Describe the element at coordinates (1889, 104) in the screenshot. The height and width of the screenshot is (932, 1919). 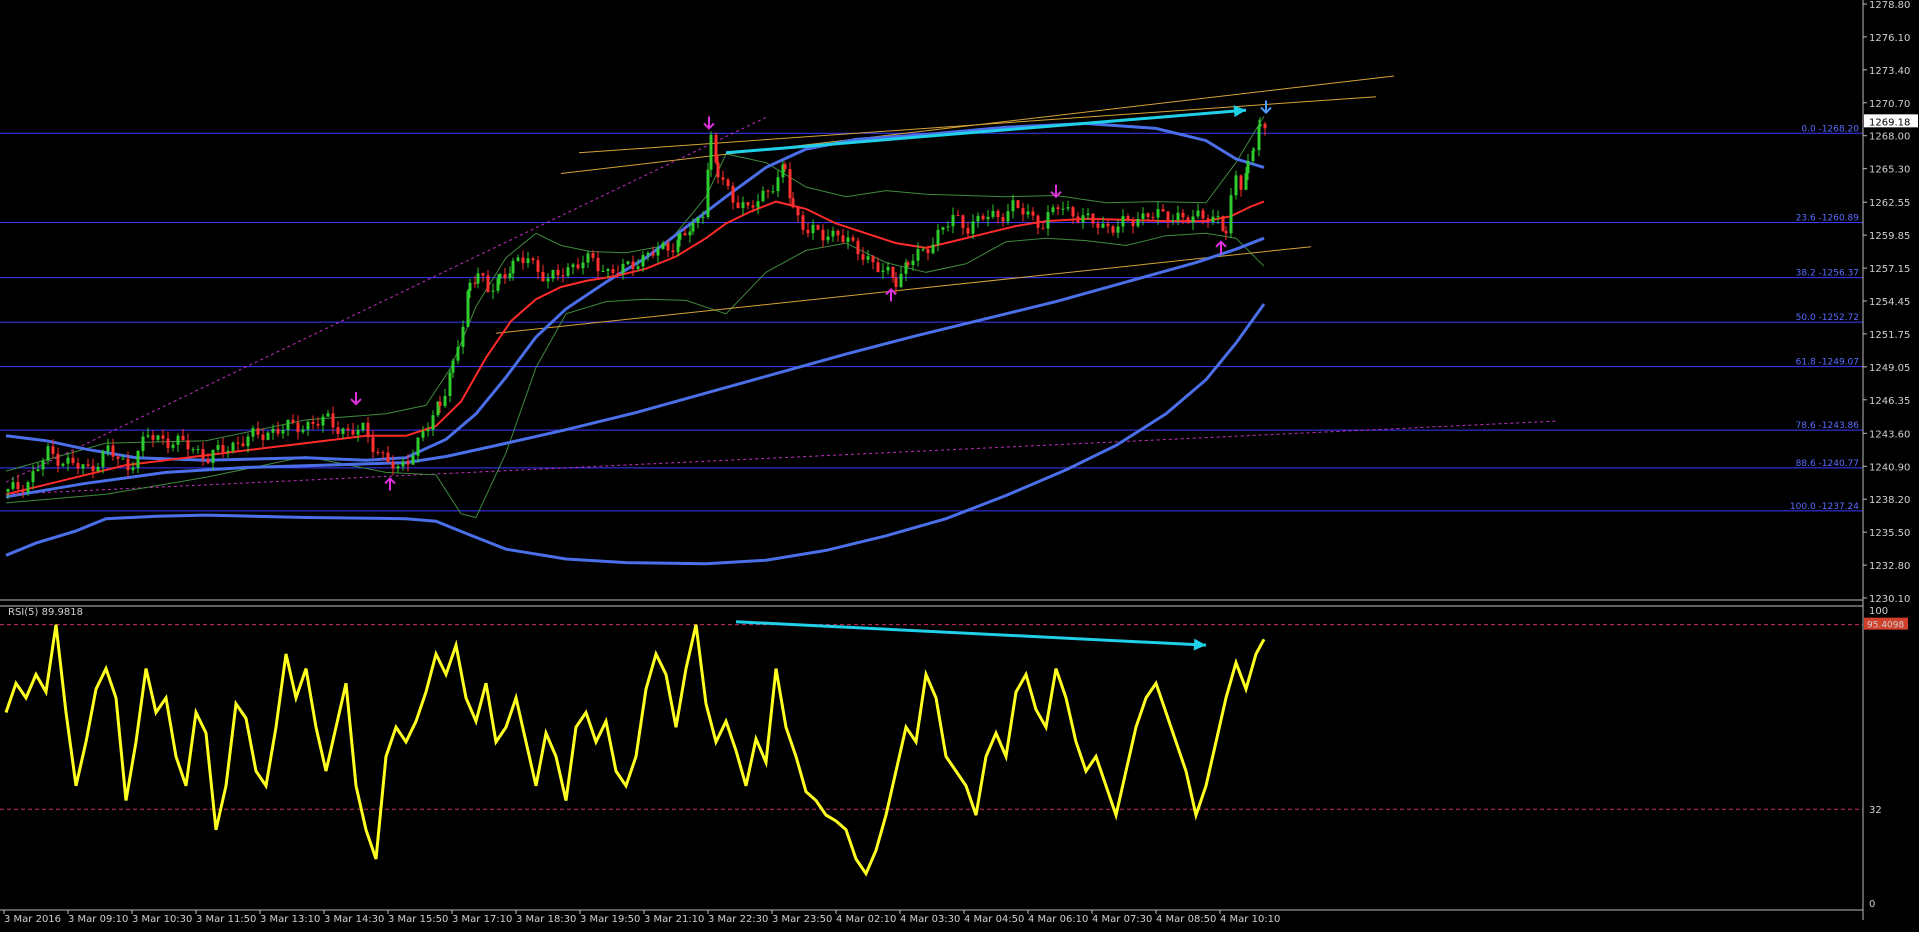
I see `price-tick-label: 1270.70` at that location.